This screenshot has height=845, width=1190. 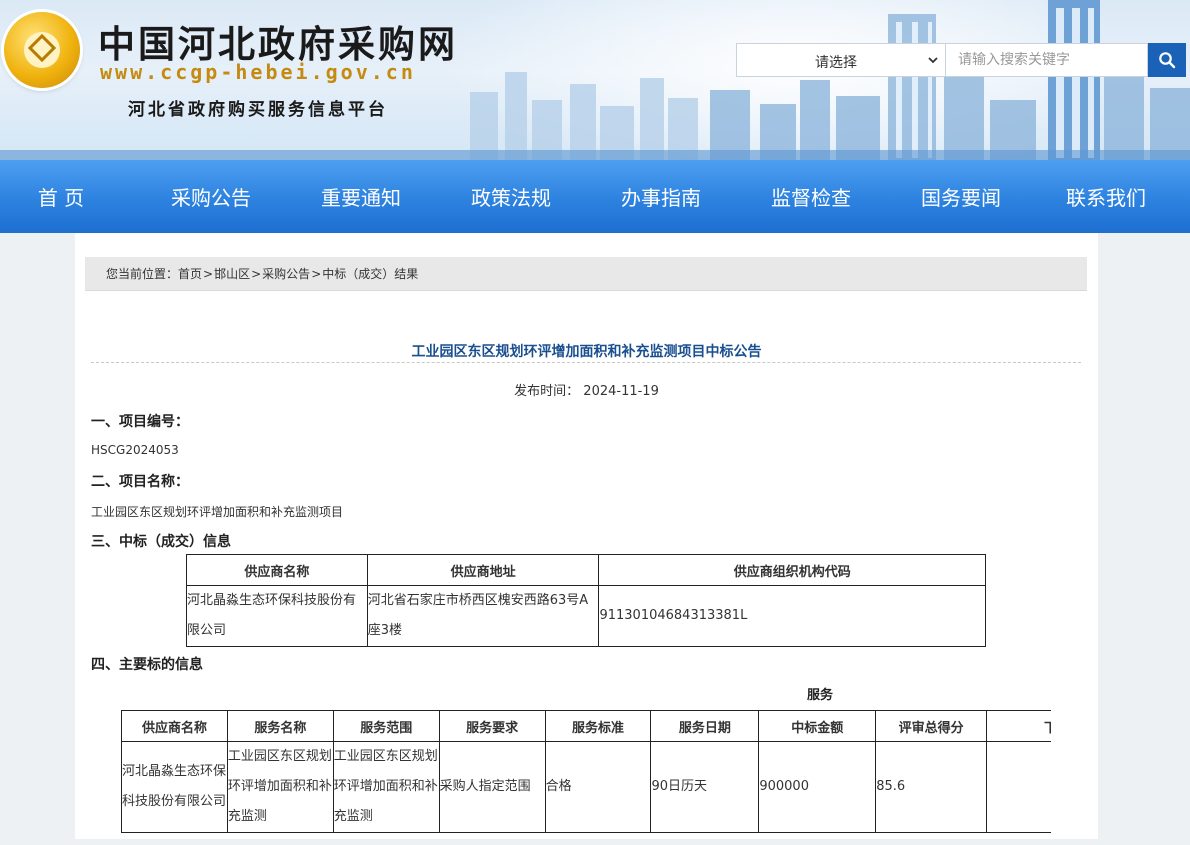 I want to click on search-button, so click(x=1167, y=60).